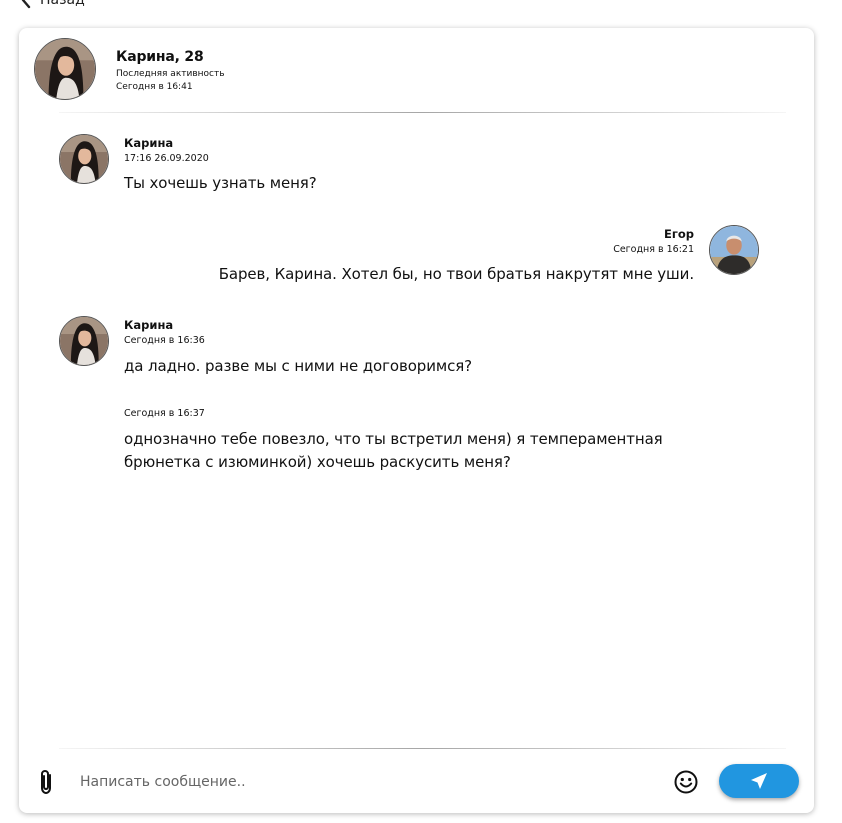 The image size is (842, 823). I want to click on send-button, so click(759, 781).